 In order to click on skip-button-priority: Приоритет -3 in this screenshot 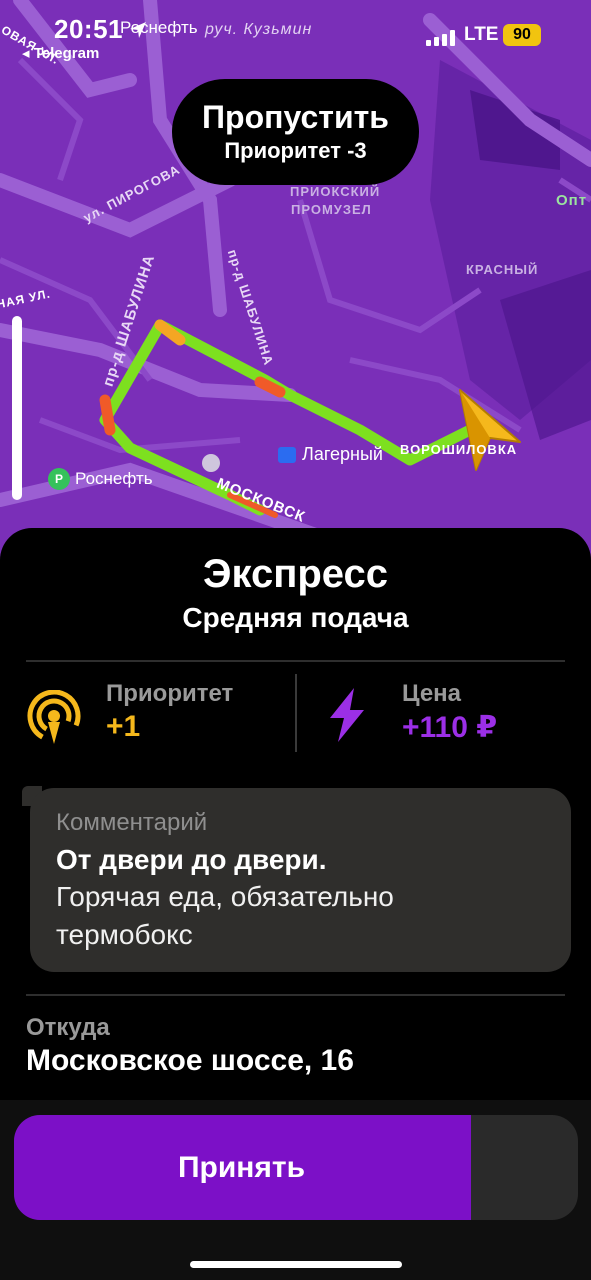, I will do `click(295, 150)`.